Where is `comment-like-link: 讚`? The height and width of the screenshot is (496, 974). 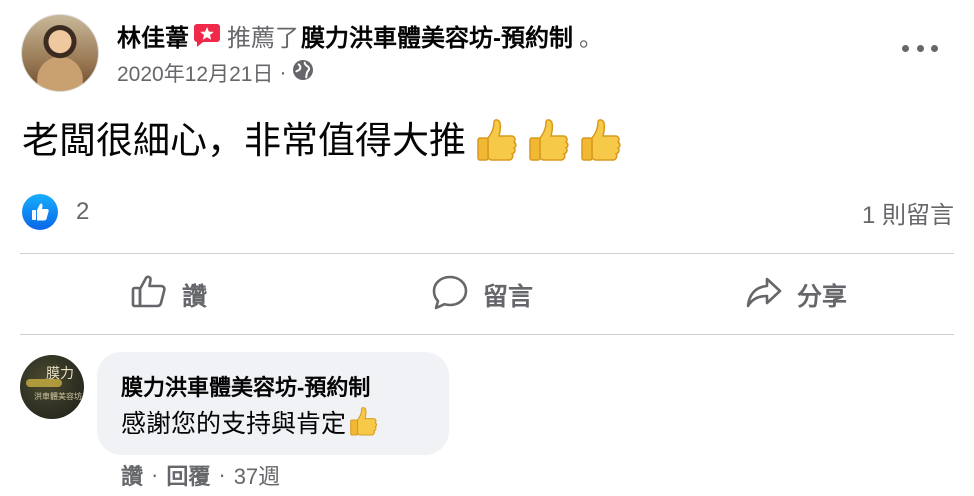
comment-like-link: 讚 is located at coordinates (132, 475).